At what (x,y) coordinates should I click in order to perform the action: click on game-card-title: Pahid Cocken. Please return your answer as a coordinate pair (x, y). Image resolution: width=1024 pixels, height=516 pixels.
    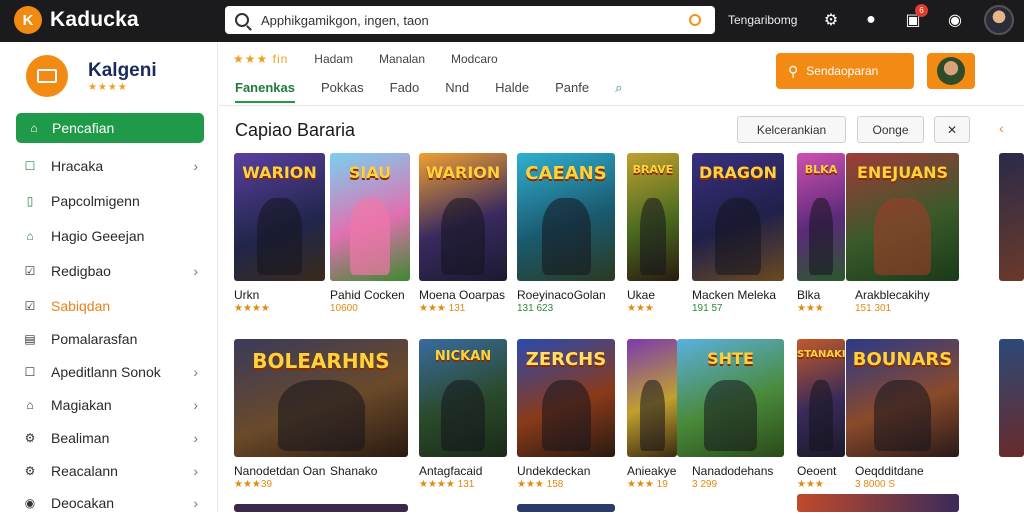
    Looking at the image, I should click on (367, 295).